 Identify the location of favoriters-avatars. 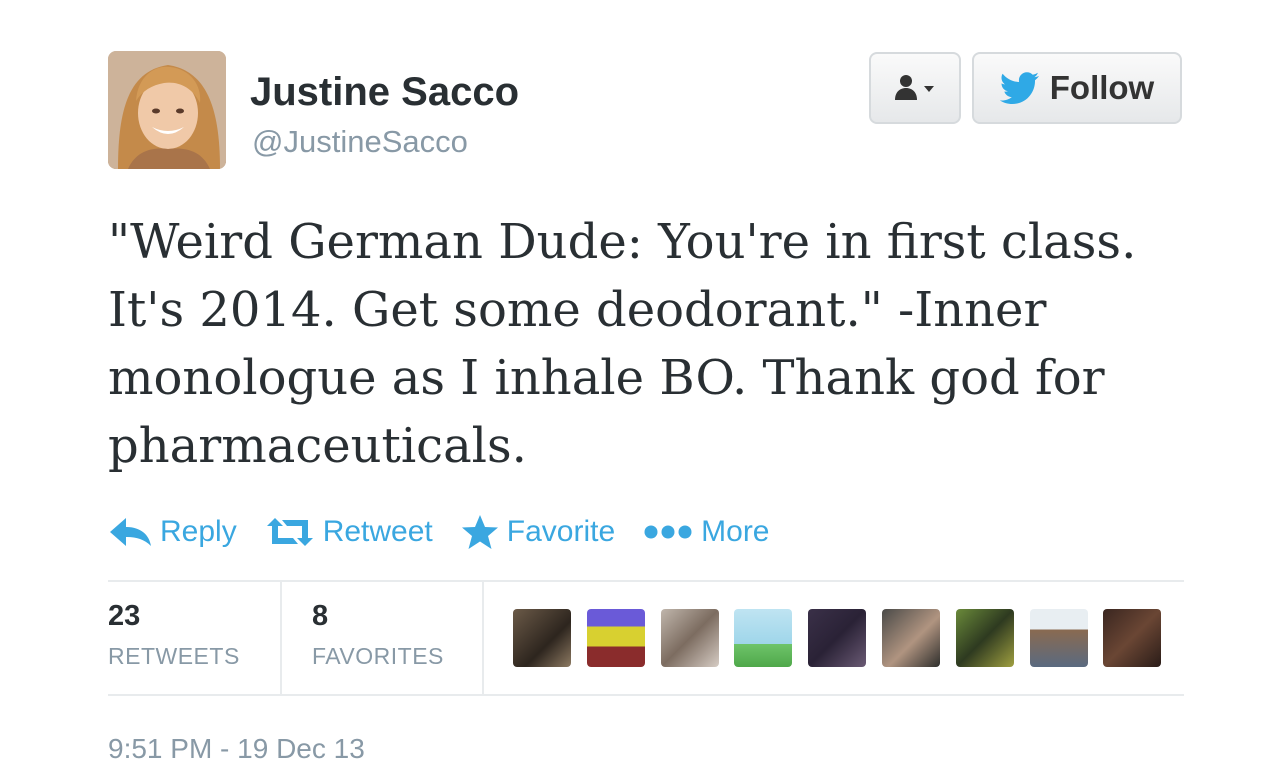
(845, 638).